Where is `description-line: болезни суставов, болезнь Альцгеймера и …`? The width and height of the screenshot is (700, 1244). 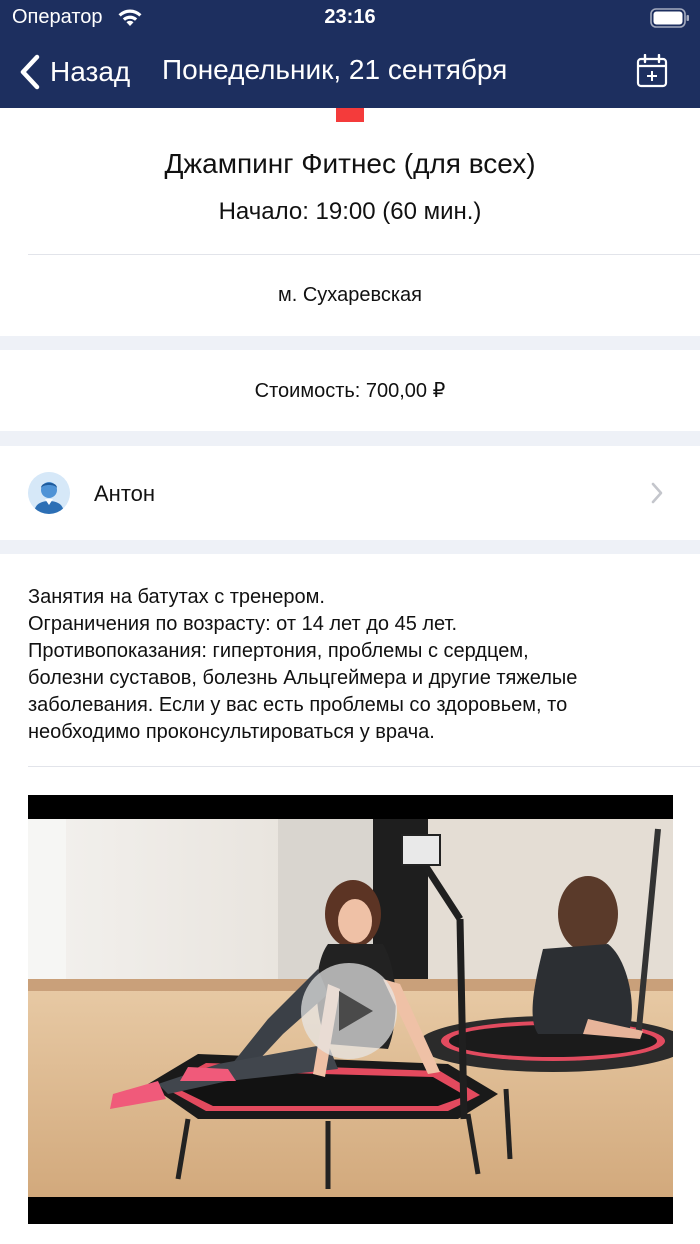 description-line: болезни суставов, болезнь Альцгеймера и … is located at coordinates (303, 678).